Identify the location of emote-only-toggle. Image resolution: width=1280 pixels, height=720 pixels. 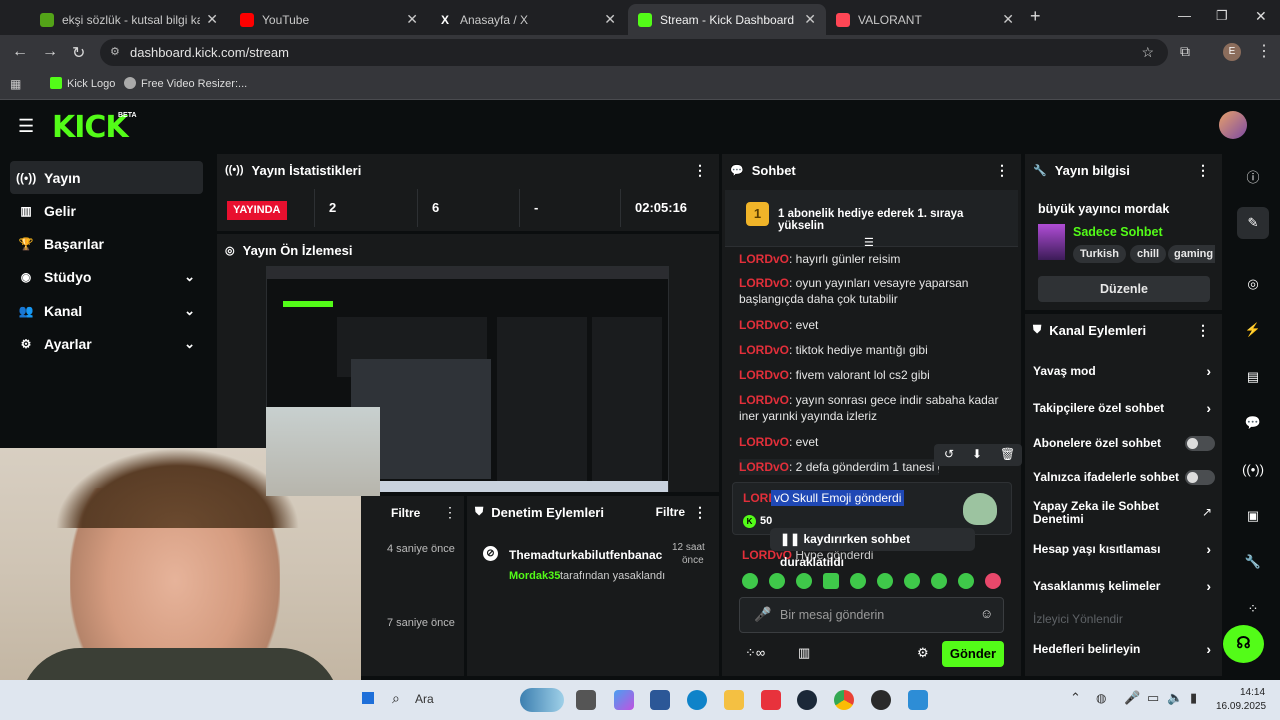
(1200, 477).